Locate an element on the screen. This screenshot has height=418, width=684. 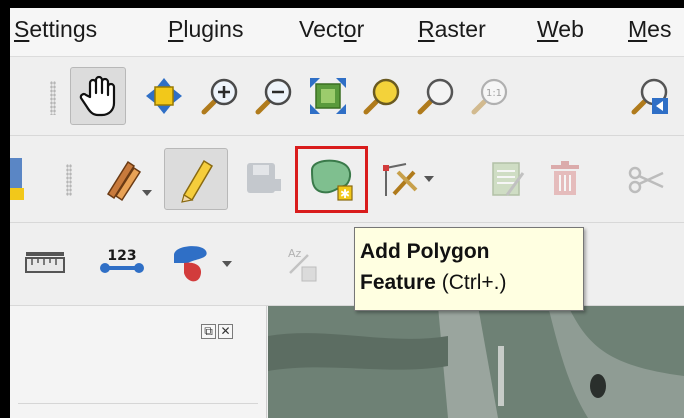
zoom-native-icon: 1:1 is located at coordinates (489, 96).